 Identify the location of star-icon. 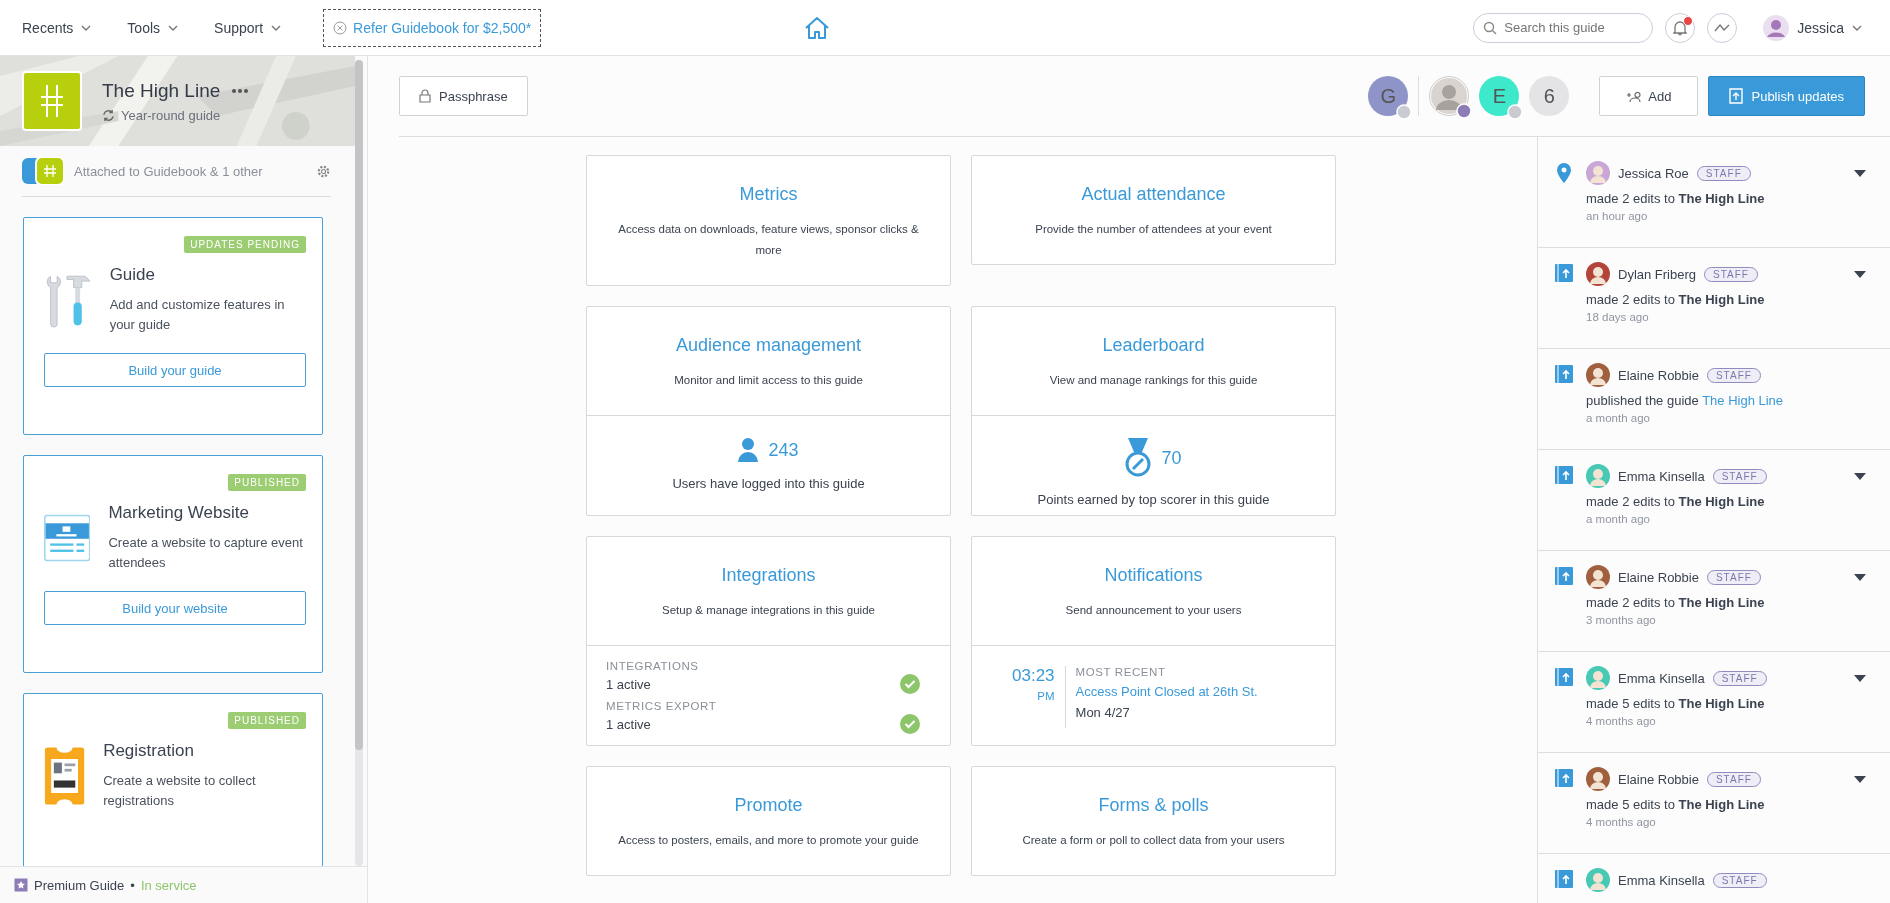
(21, 885).